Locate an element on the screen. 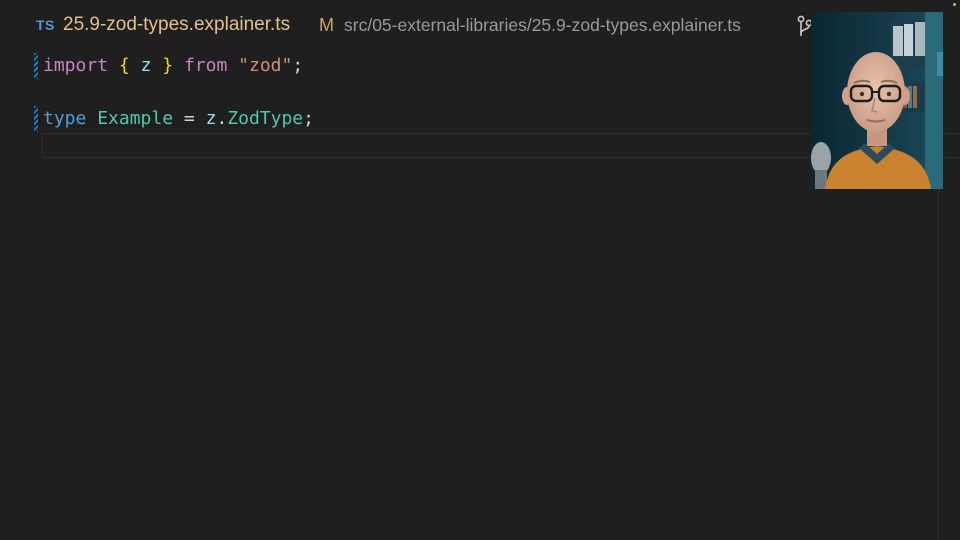 The image size is (960, 540). type-alias-name: Example is located at coordinates (135, 118).